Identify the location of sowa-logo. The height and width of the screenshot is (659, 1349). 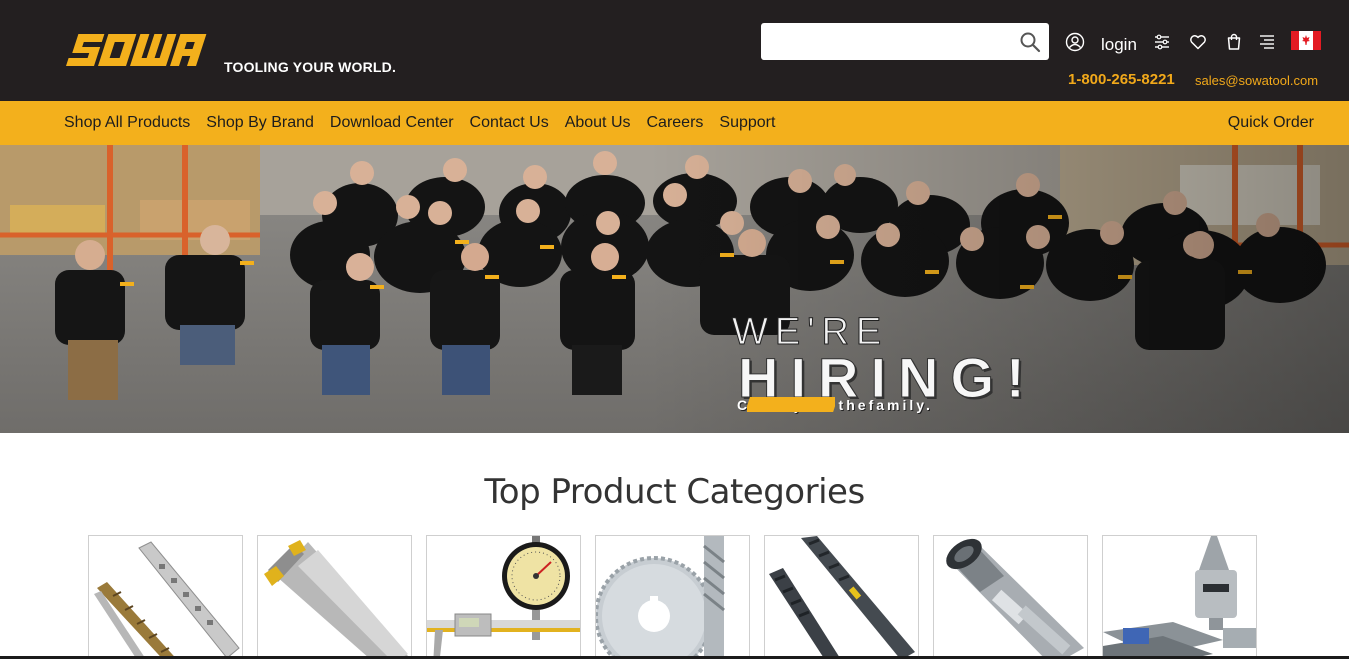
(138, 50).